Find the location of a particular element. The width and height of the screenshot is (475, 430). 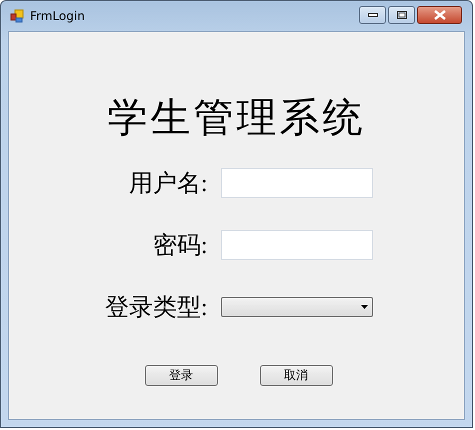

maximize-icon is located at coordinates (401, 15).